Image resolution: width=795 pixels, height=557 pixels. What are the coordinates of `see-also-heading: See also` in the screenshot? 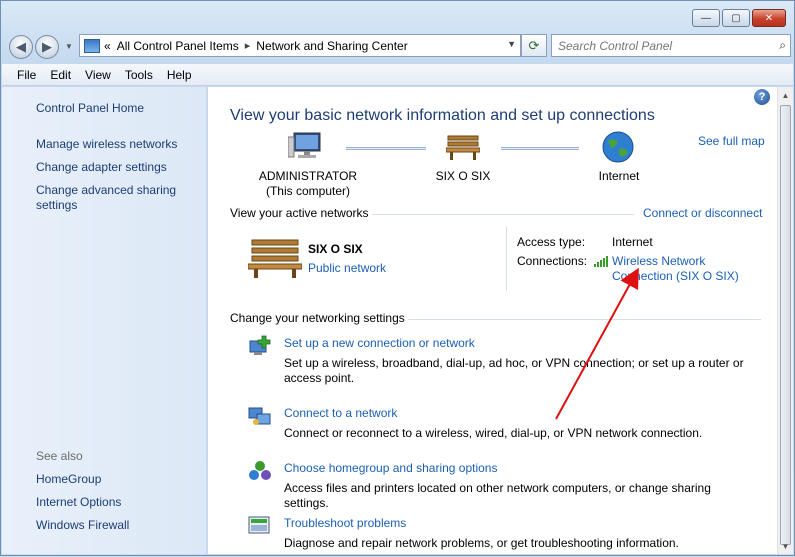 It's located at (59, 456).